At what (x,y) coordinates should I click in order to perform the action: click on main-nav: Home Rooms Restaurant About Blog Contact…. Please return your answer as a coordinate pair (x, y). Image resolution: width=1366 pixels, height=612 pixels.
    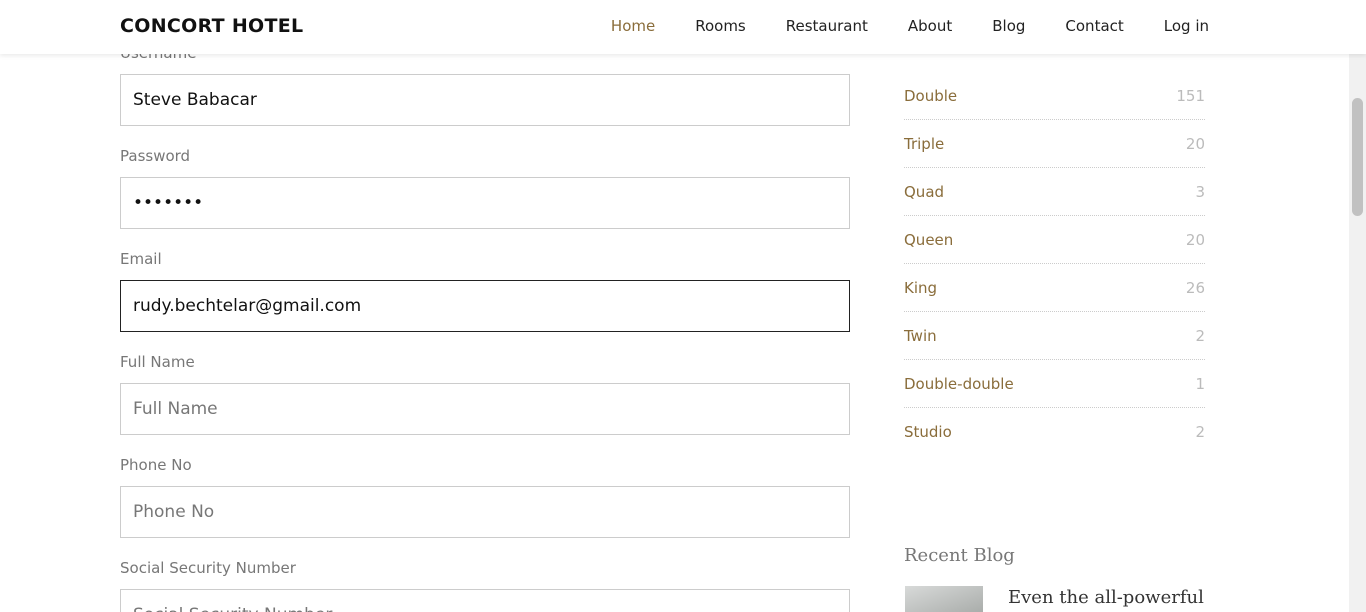
    Looking at the image, I should click on (890, 26).